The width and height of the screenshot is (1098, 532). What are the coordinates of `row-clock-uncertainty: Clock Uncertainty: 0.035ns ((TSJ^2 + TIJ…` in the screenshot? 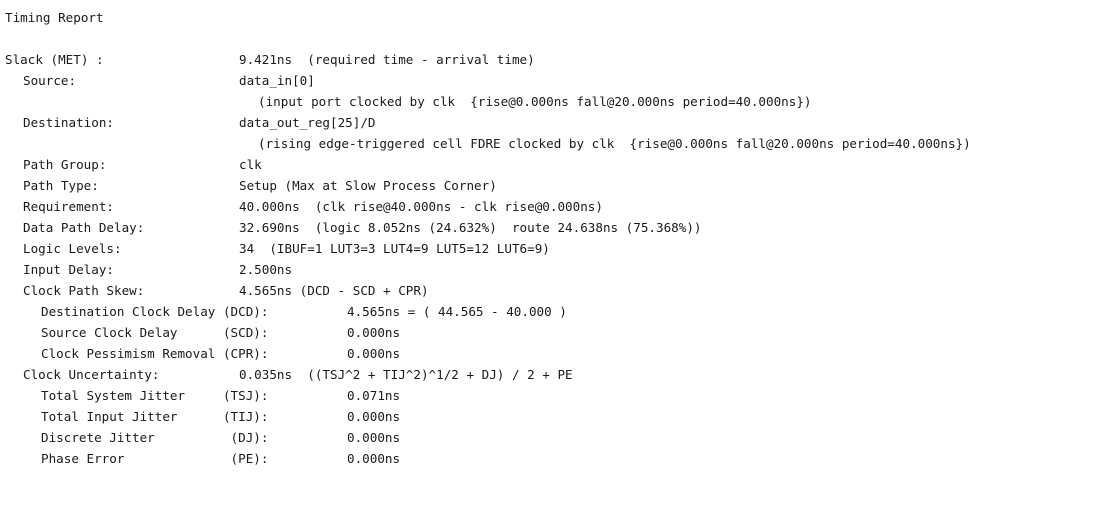 It's located at (286, 374).